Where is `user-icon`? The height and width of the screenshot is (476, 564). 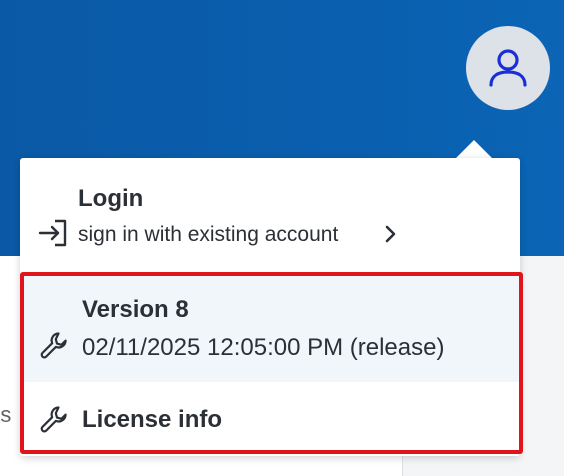 user-icon is located at coordinates (508, 68).